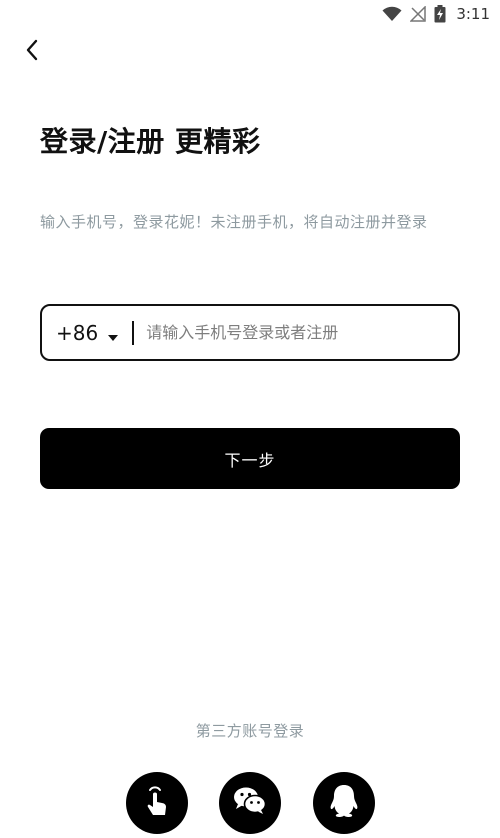 This screenshot has height=838, width=500. I want to click on battery-charging-icon, so click(440, 14).